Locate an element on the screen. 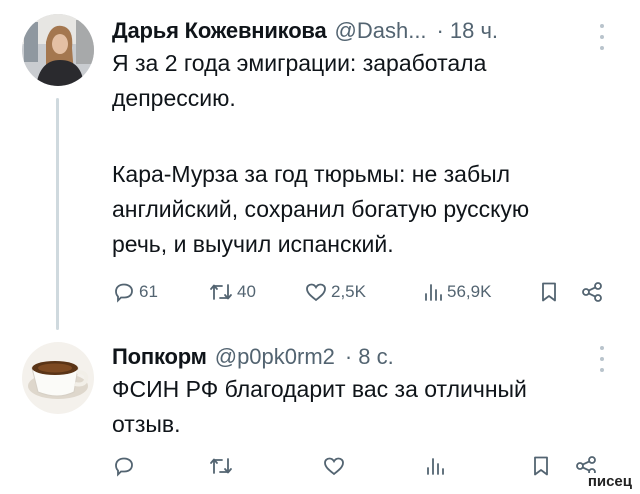 The width and height of the screenshot is (640, 494). thread-connector-line is located at coordinates (57, 214).